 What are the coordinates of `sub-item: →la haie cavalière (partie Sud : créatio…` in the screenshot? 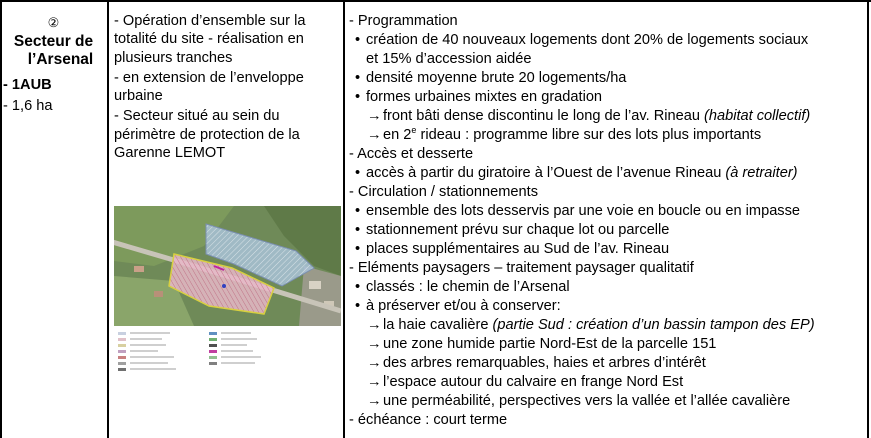 It's located at (607, 325).